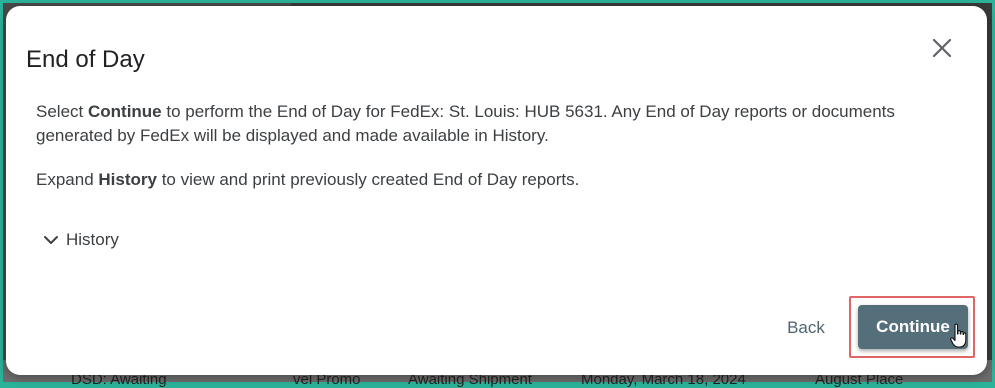 The image size is (995, 388). Describe the element at coordinates (806, 328) in the screenshot. I see `back-button: Back` at that location.